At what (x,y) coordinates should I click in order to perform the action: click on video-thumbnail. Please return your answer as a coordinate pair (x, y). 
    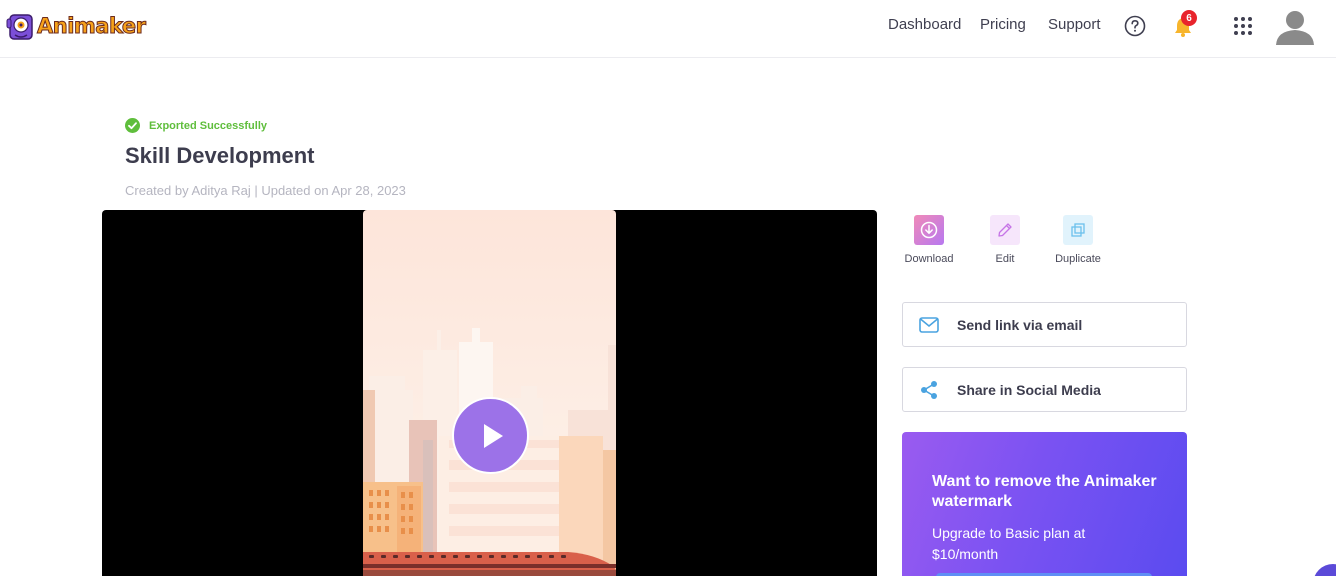
    Looking at the image, I should click on (489, 393).